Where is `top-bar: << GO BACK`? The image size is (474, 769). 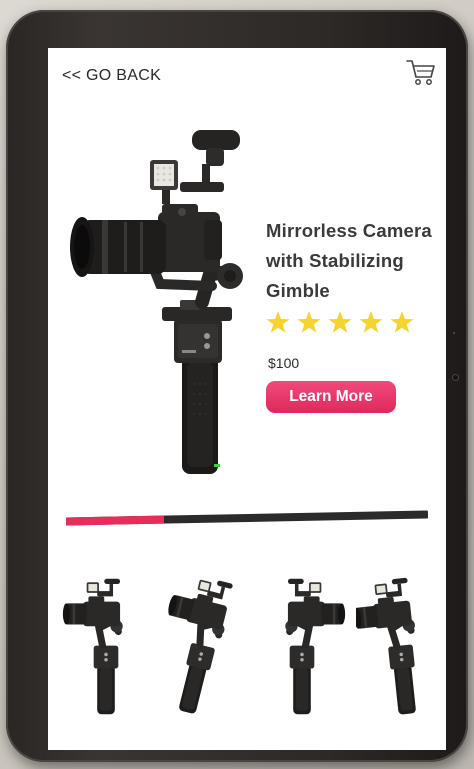 top-bar: << GO BACK is located at coordinates (247, 78).